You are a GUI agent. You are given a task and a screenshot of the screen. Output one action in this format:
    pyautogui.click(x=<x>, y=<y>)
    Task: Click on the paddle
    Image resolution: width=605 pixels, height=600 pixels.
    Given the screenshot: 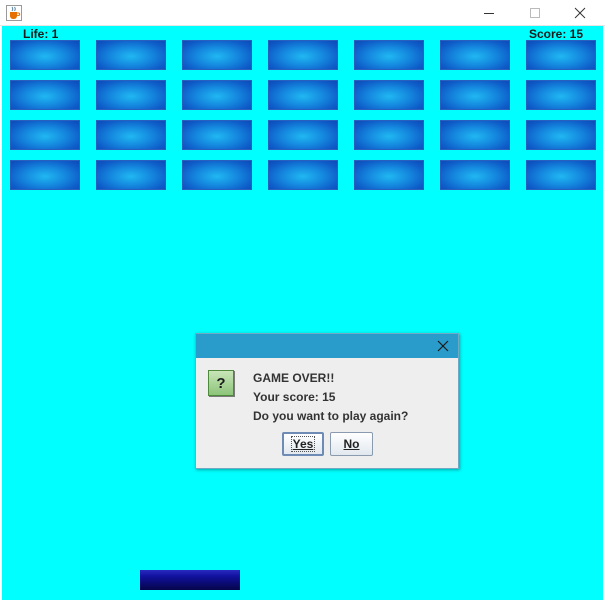 What is the action you would take?
    pyautogui.click(x=190, y=580)
    